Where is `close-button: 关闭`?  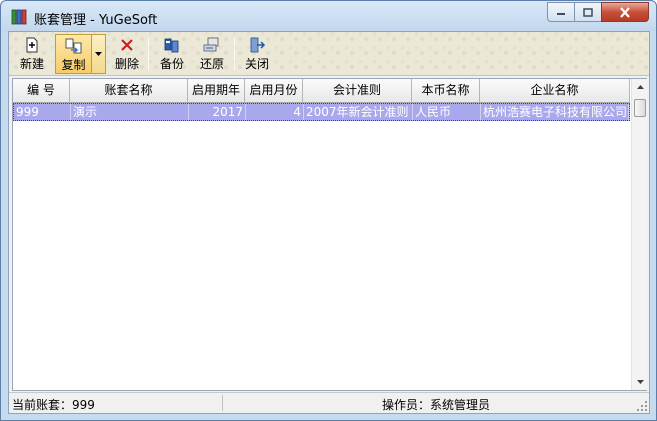 close-button: 关闭 is located at coordinates (257, 54).